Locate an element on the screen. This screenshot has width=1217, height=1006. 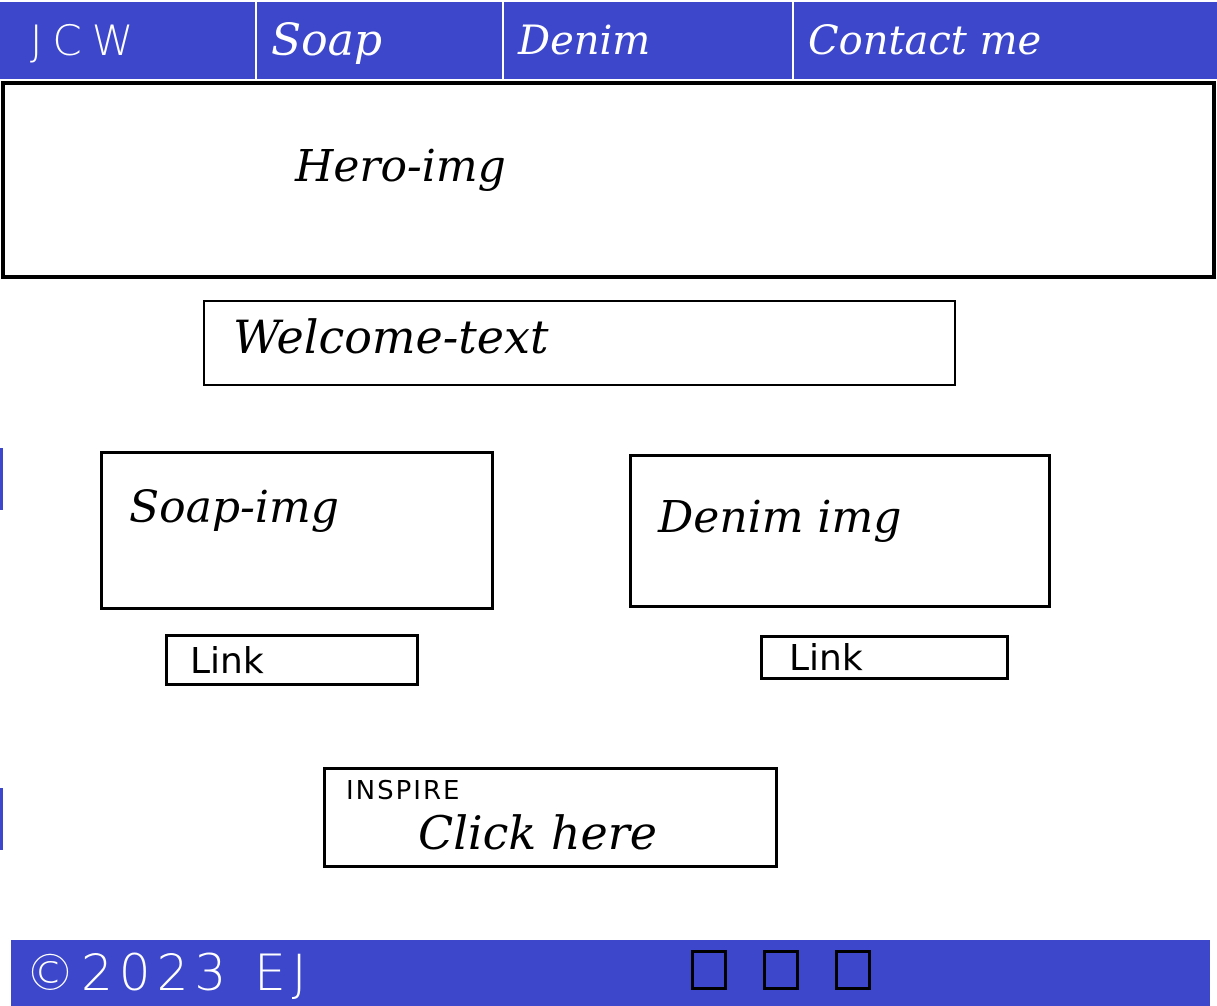
soap-image-label: Soap-img is located at coordinates (234, 507).